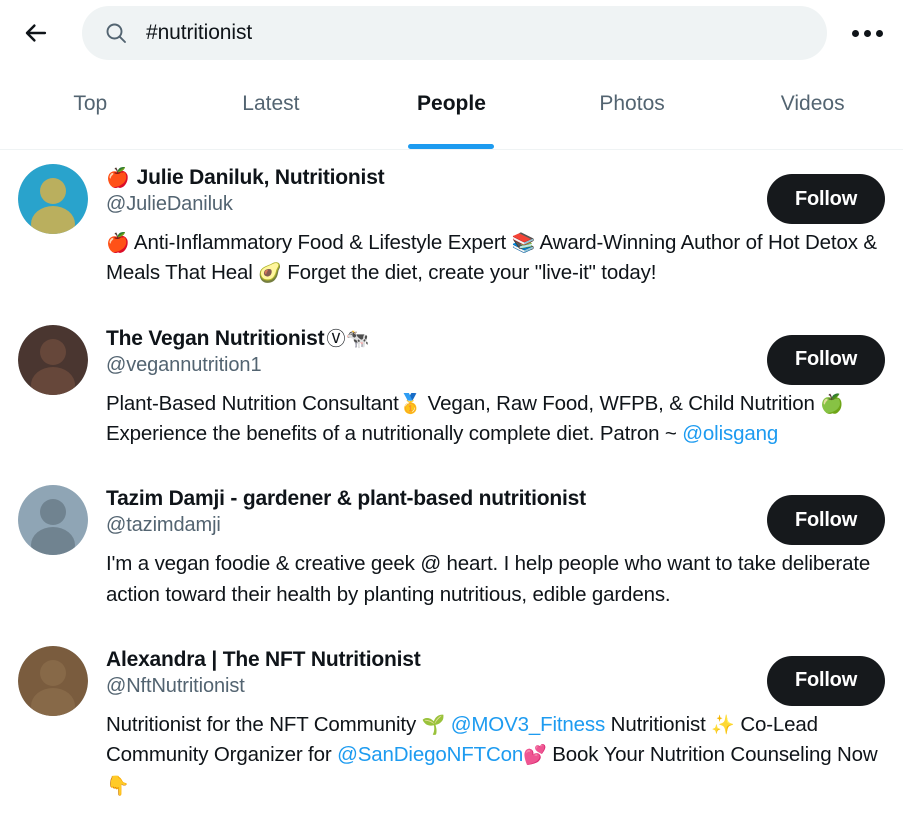 The height and width of the screenshot is (838, 903). What do you see at coordinates (271, 103) in the screenshot?
I see `tab-label: Latest` at bounding box center [271, 103].